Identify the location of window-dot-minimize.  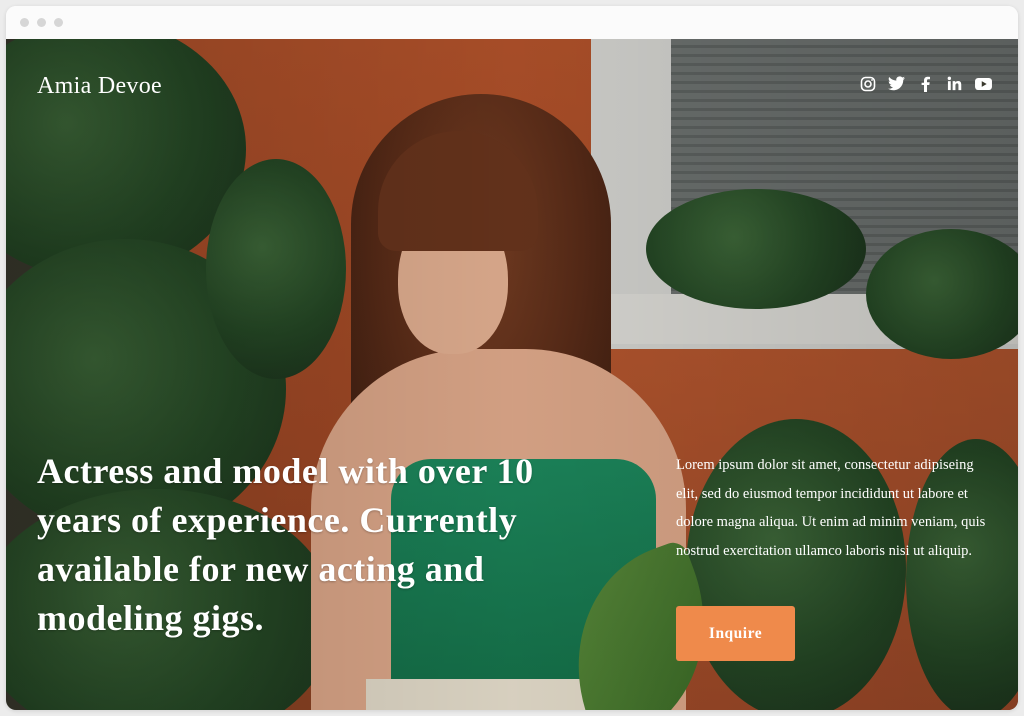
(41, 22).